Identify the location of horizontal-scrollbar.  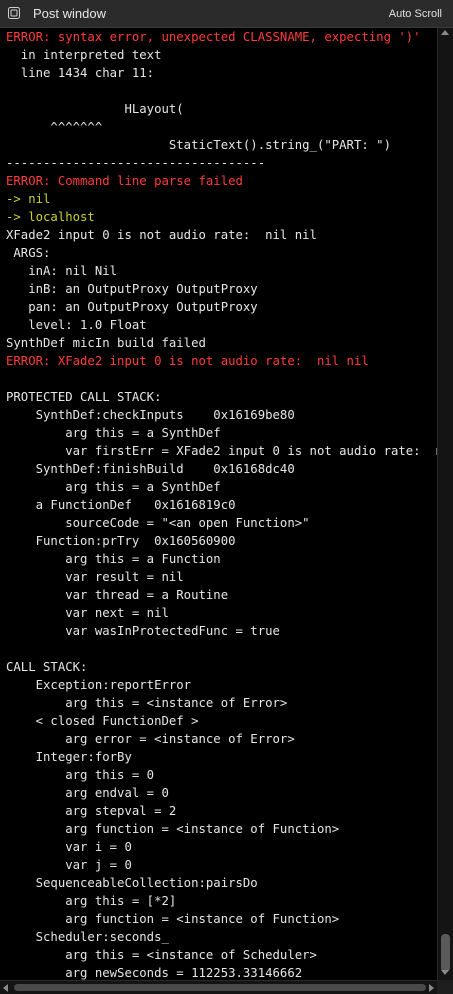
(218, 987).